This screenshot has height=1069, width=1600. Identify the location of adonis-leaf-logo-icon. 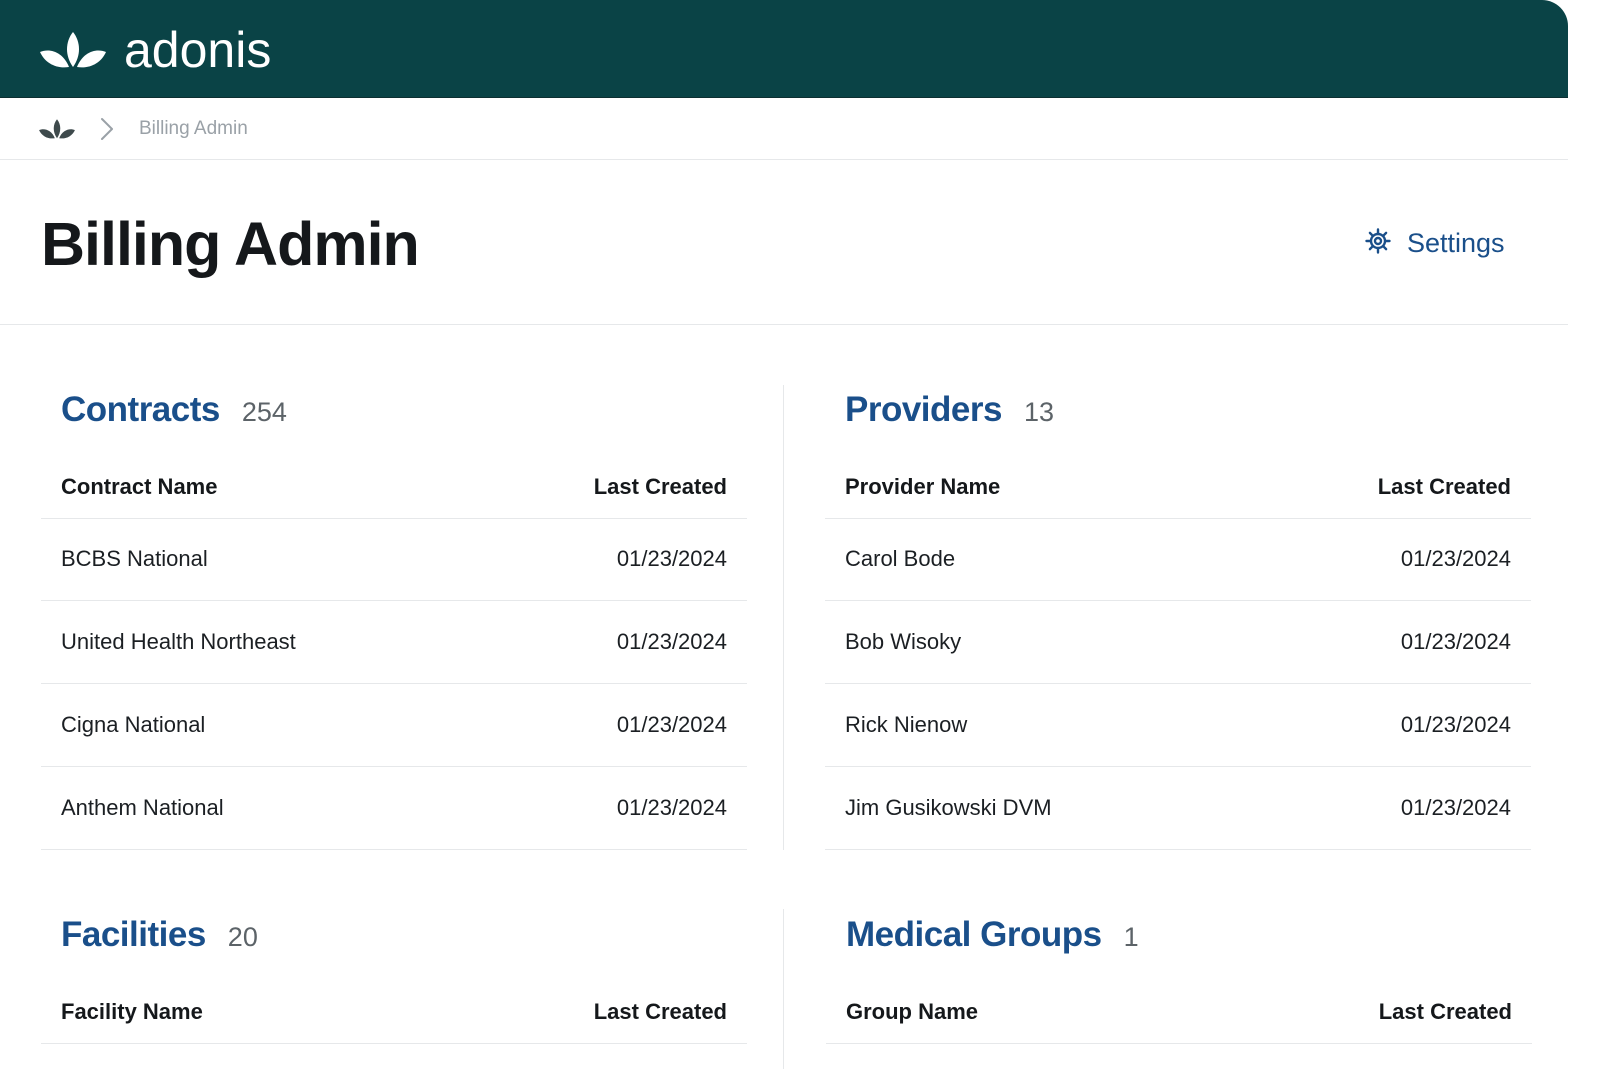
(73, 52).